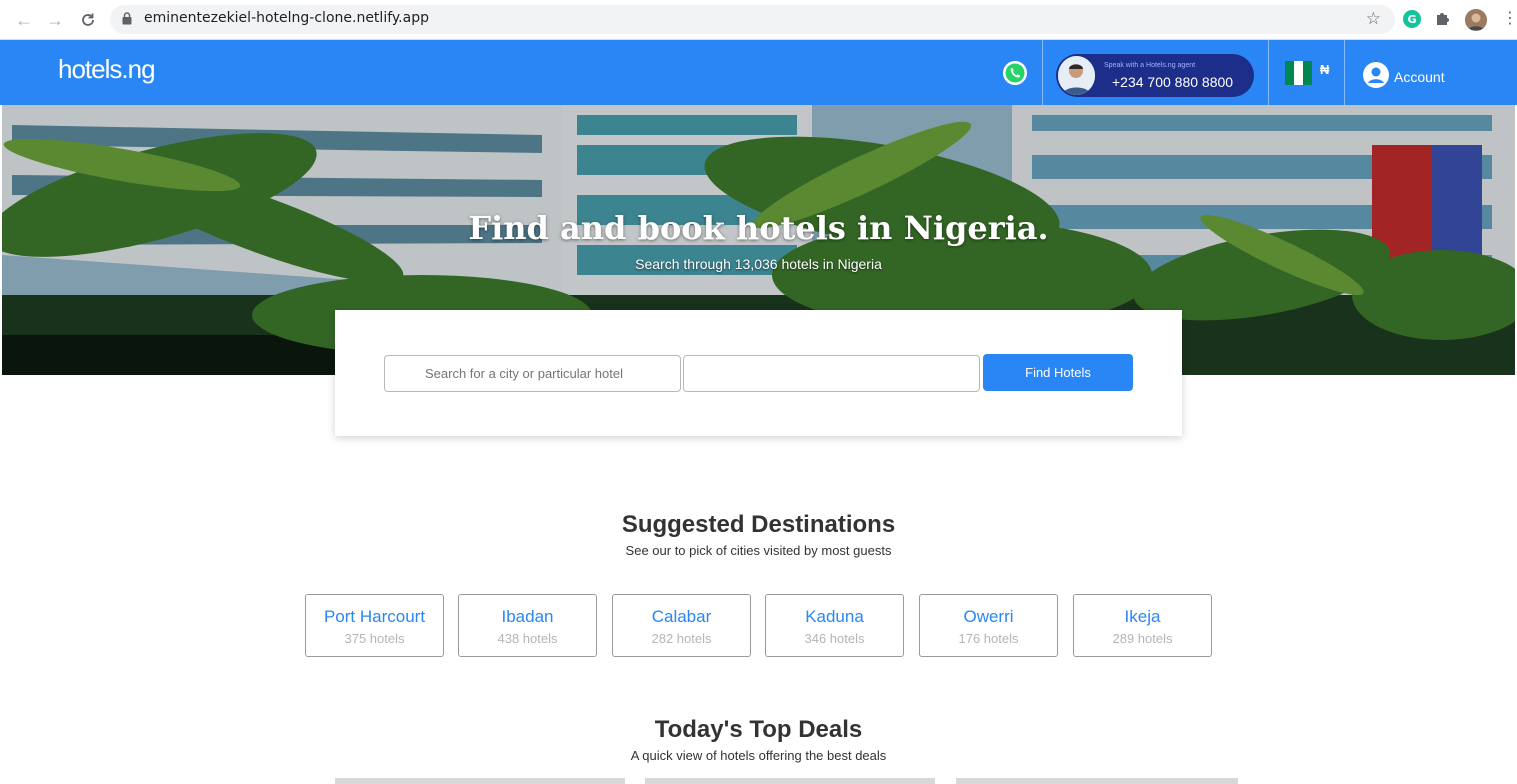 The height and width of the screenshot is (784, 1517). I want to click on grammarly-extension-icon: G, so click(1413, 20).